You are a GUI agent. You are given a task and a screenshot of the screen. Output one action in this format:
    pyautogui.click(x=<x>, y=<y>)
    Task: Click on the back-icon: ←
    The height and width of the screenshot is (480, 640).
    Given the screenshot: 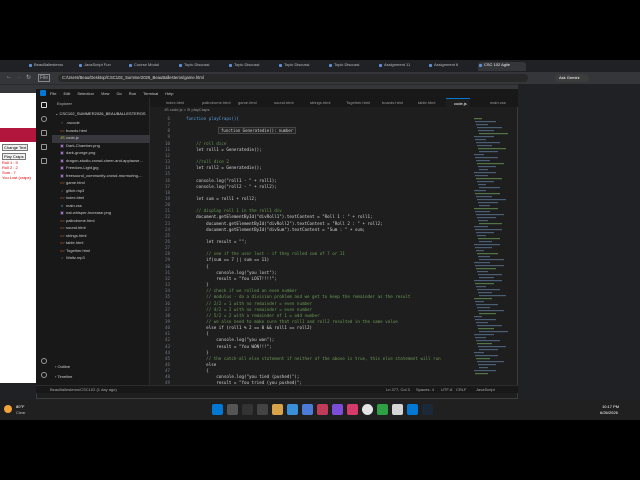 What is the action you would take?
    pyautogui.click(x=9, y=77)
    